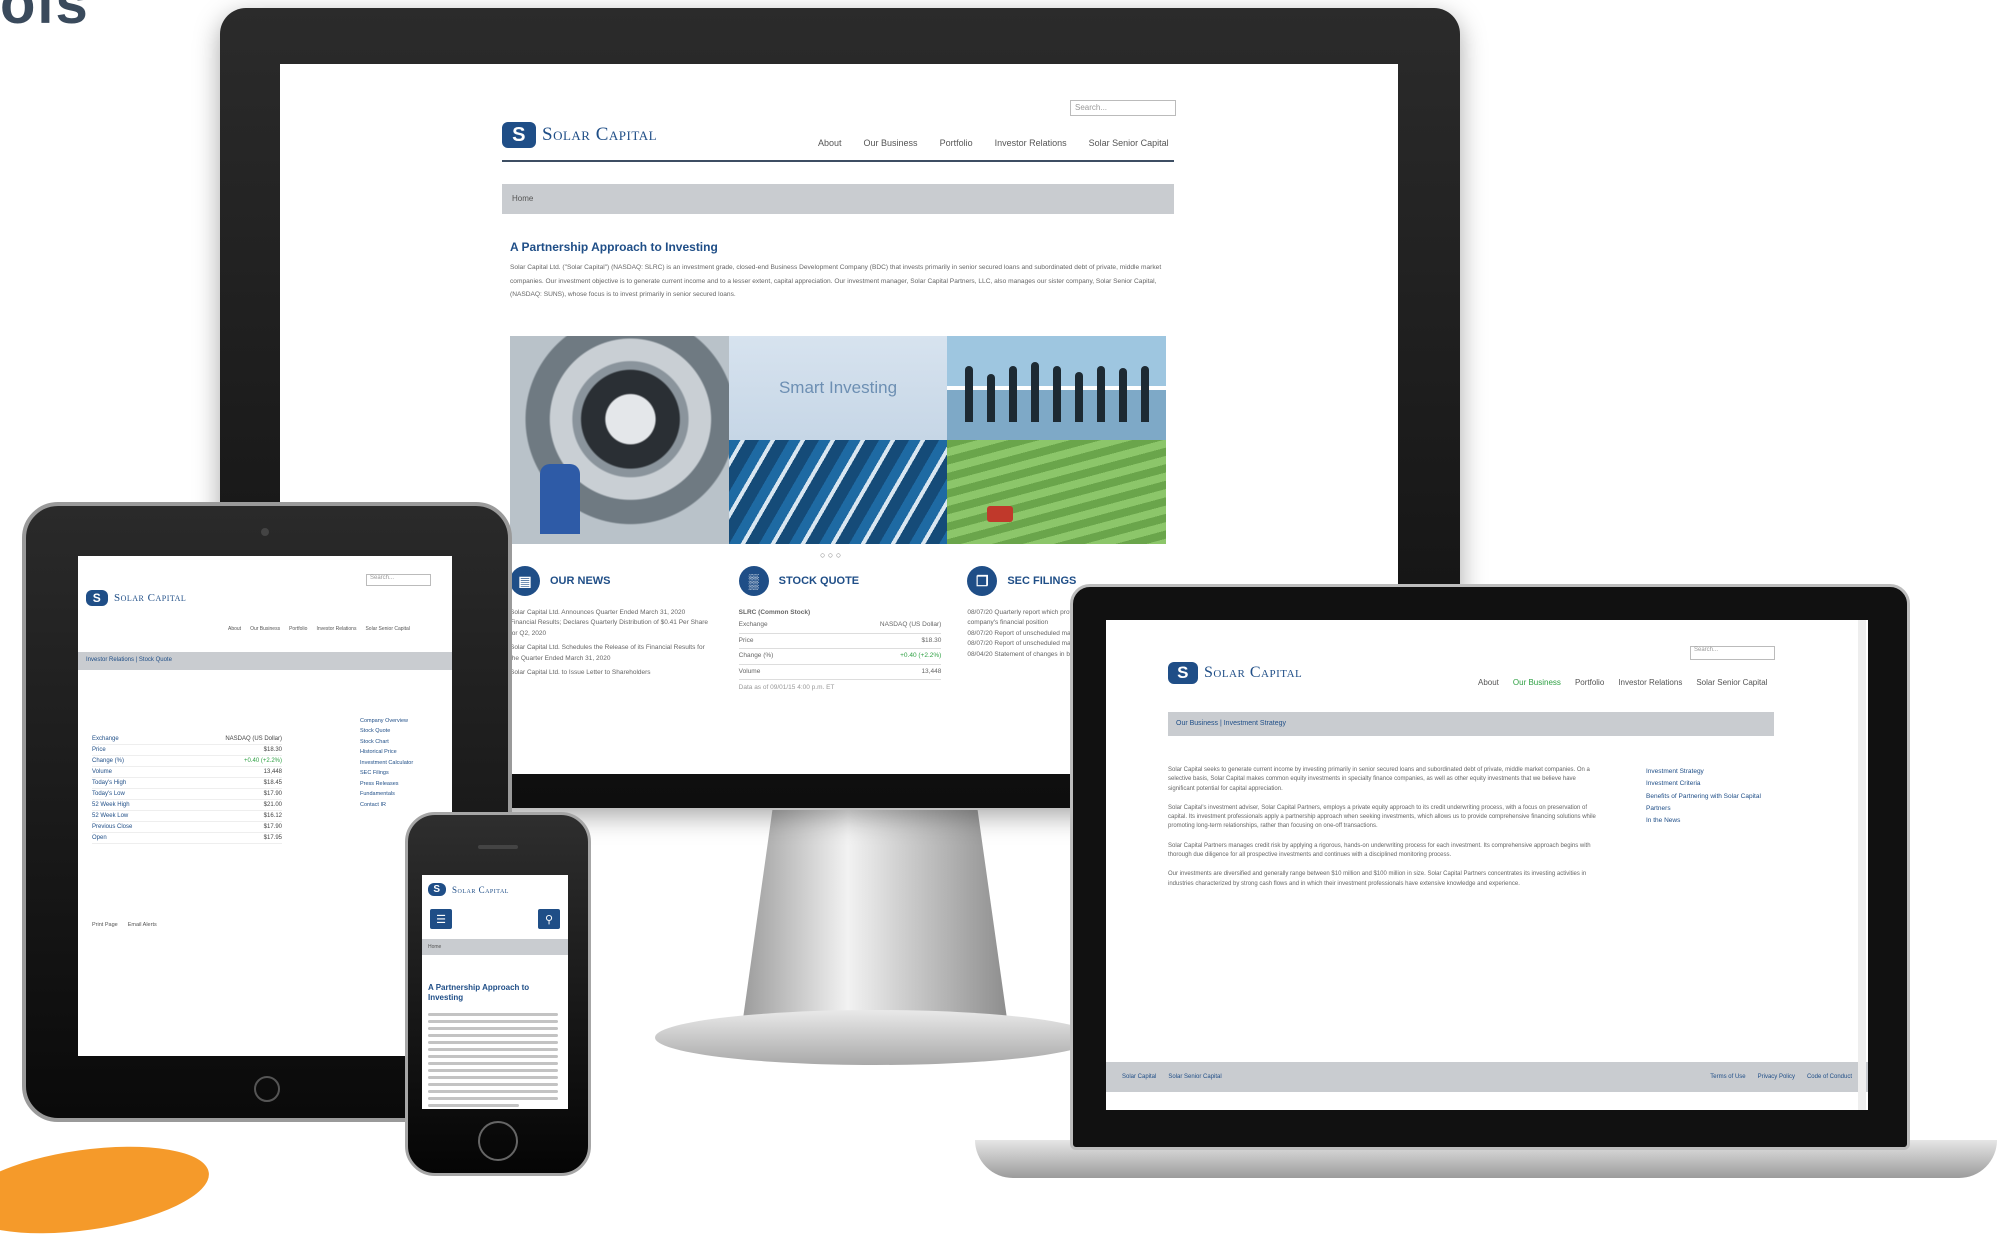 This screenshot has width=2007, height=1247. Describe the element at coordinates (875, 925) in the screenshot. I see `monitor-stand-neck` at that location.